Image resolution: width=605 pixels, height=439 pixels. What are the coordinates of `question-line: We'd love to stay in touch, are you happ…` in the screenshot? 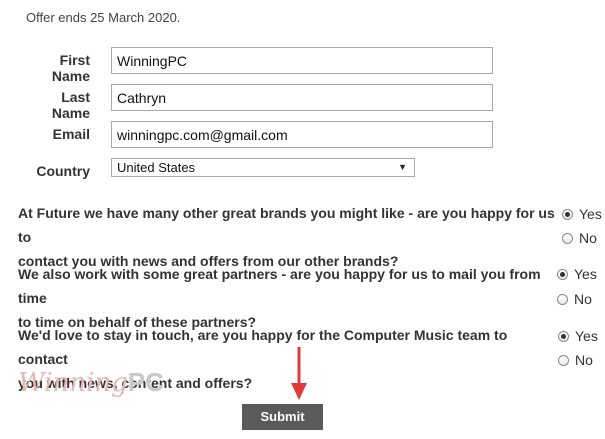 It's located at (263, 347).